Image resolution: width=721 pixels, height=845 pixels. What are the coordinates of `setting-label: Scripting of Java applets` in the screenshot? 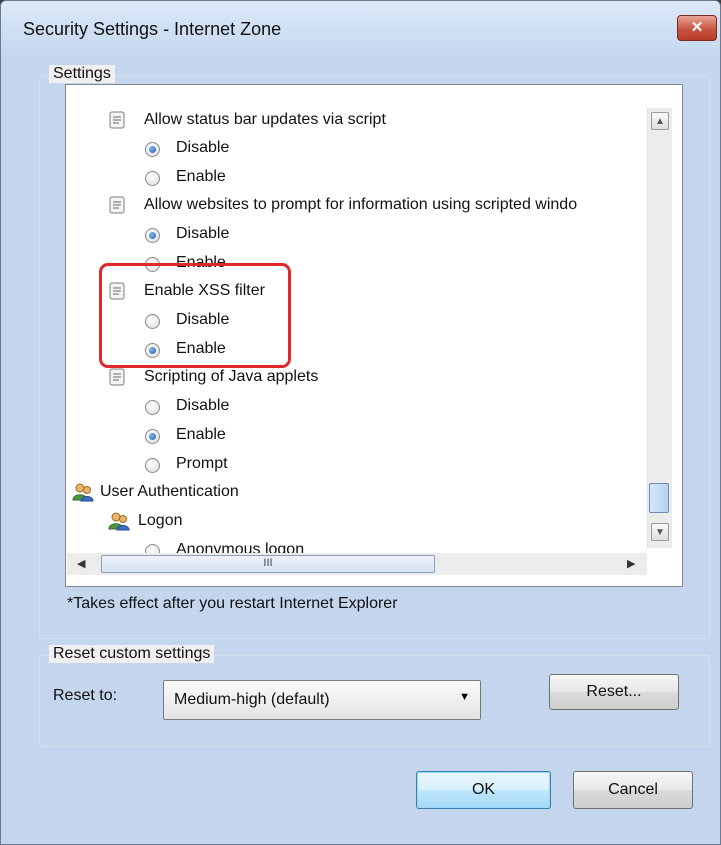 It's located at (231, 376).